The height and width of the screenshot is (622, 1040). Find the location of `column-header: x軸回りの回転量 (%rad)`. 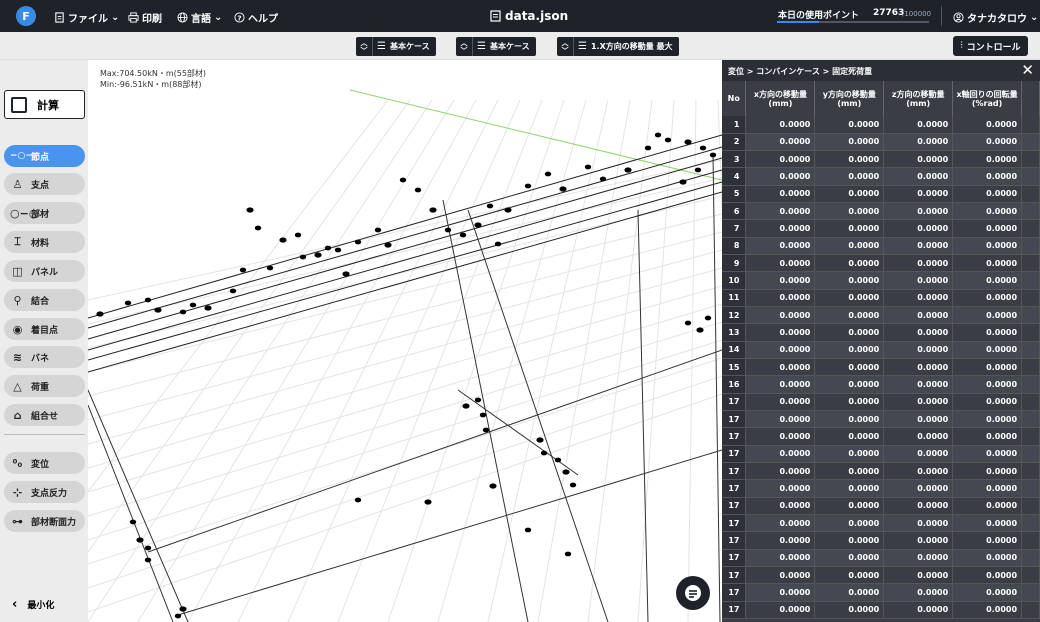

column-header: x軸回りの回転量 (%rad) is located at coordinates (987, 98).